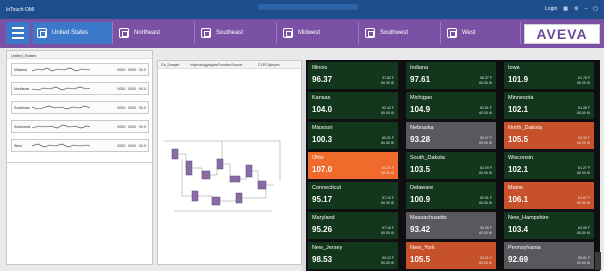 The width and height of the screenshot is (604, 271). I want to click on tab-southeast: Southeast, so click(237, 33).